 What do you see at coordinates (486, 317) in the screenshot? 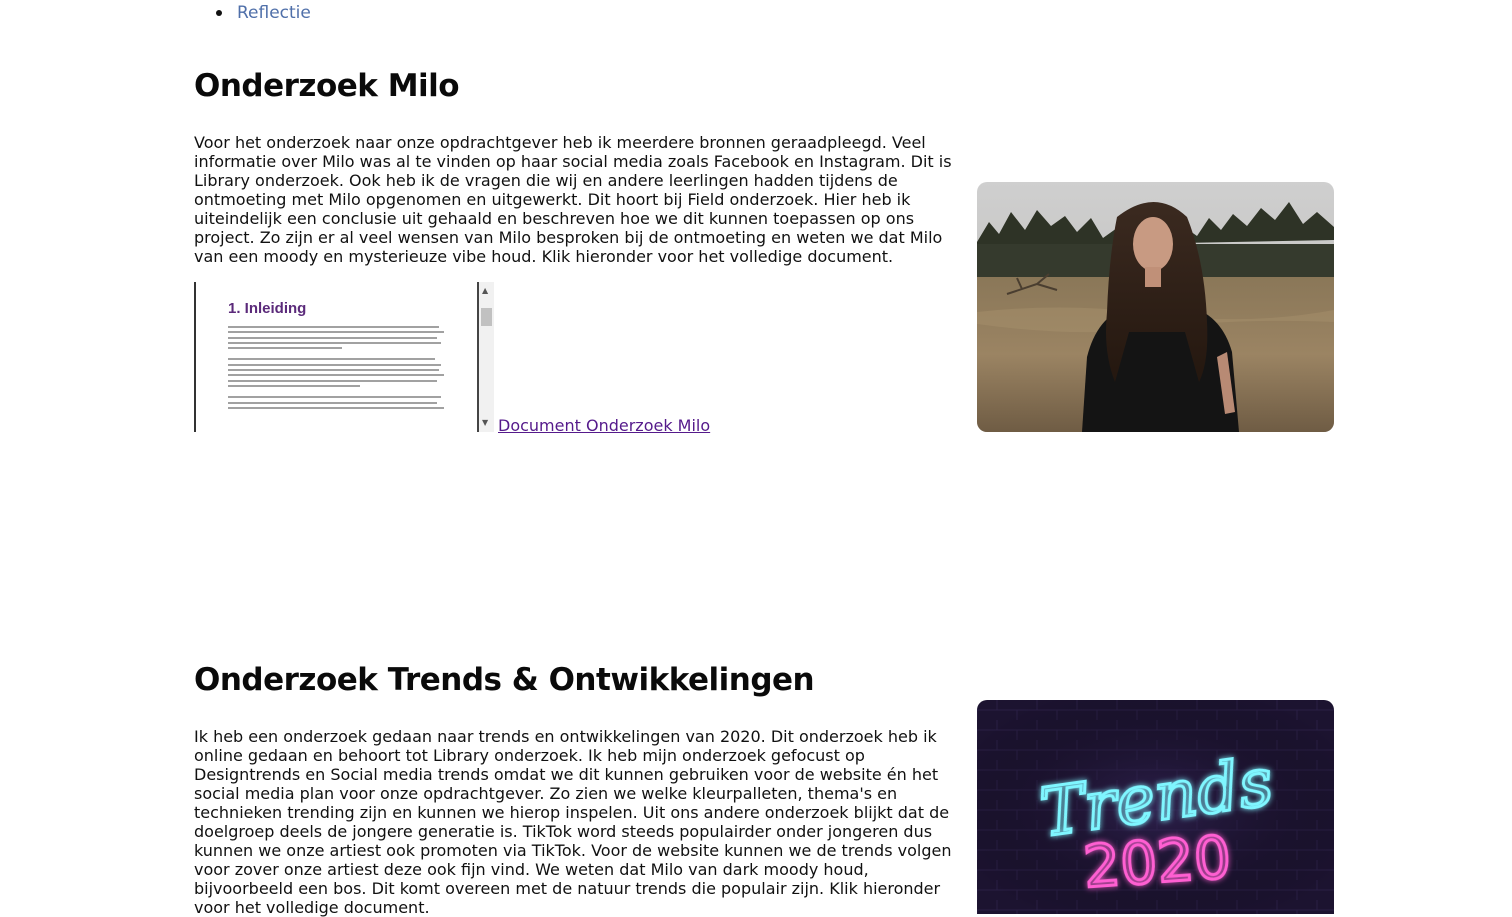
I see `scroll-thumb` at bounding box center [486, 317].